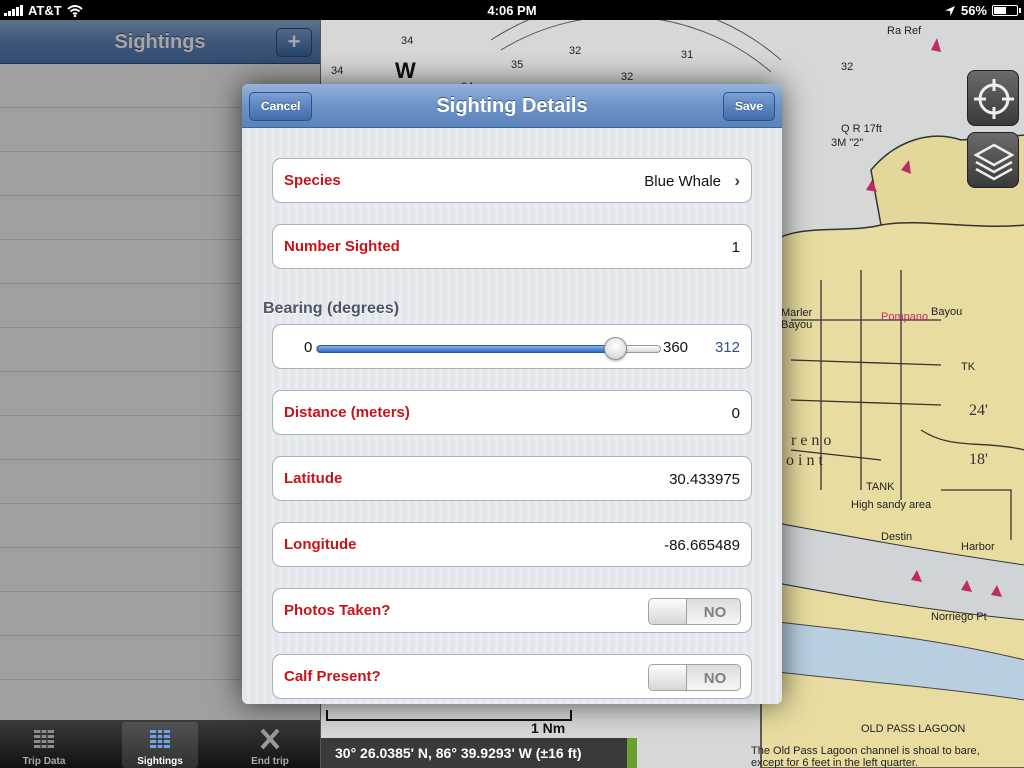  I want to click on species-value: Blue Whale, so click(682, 181).